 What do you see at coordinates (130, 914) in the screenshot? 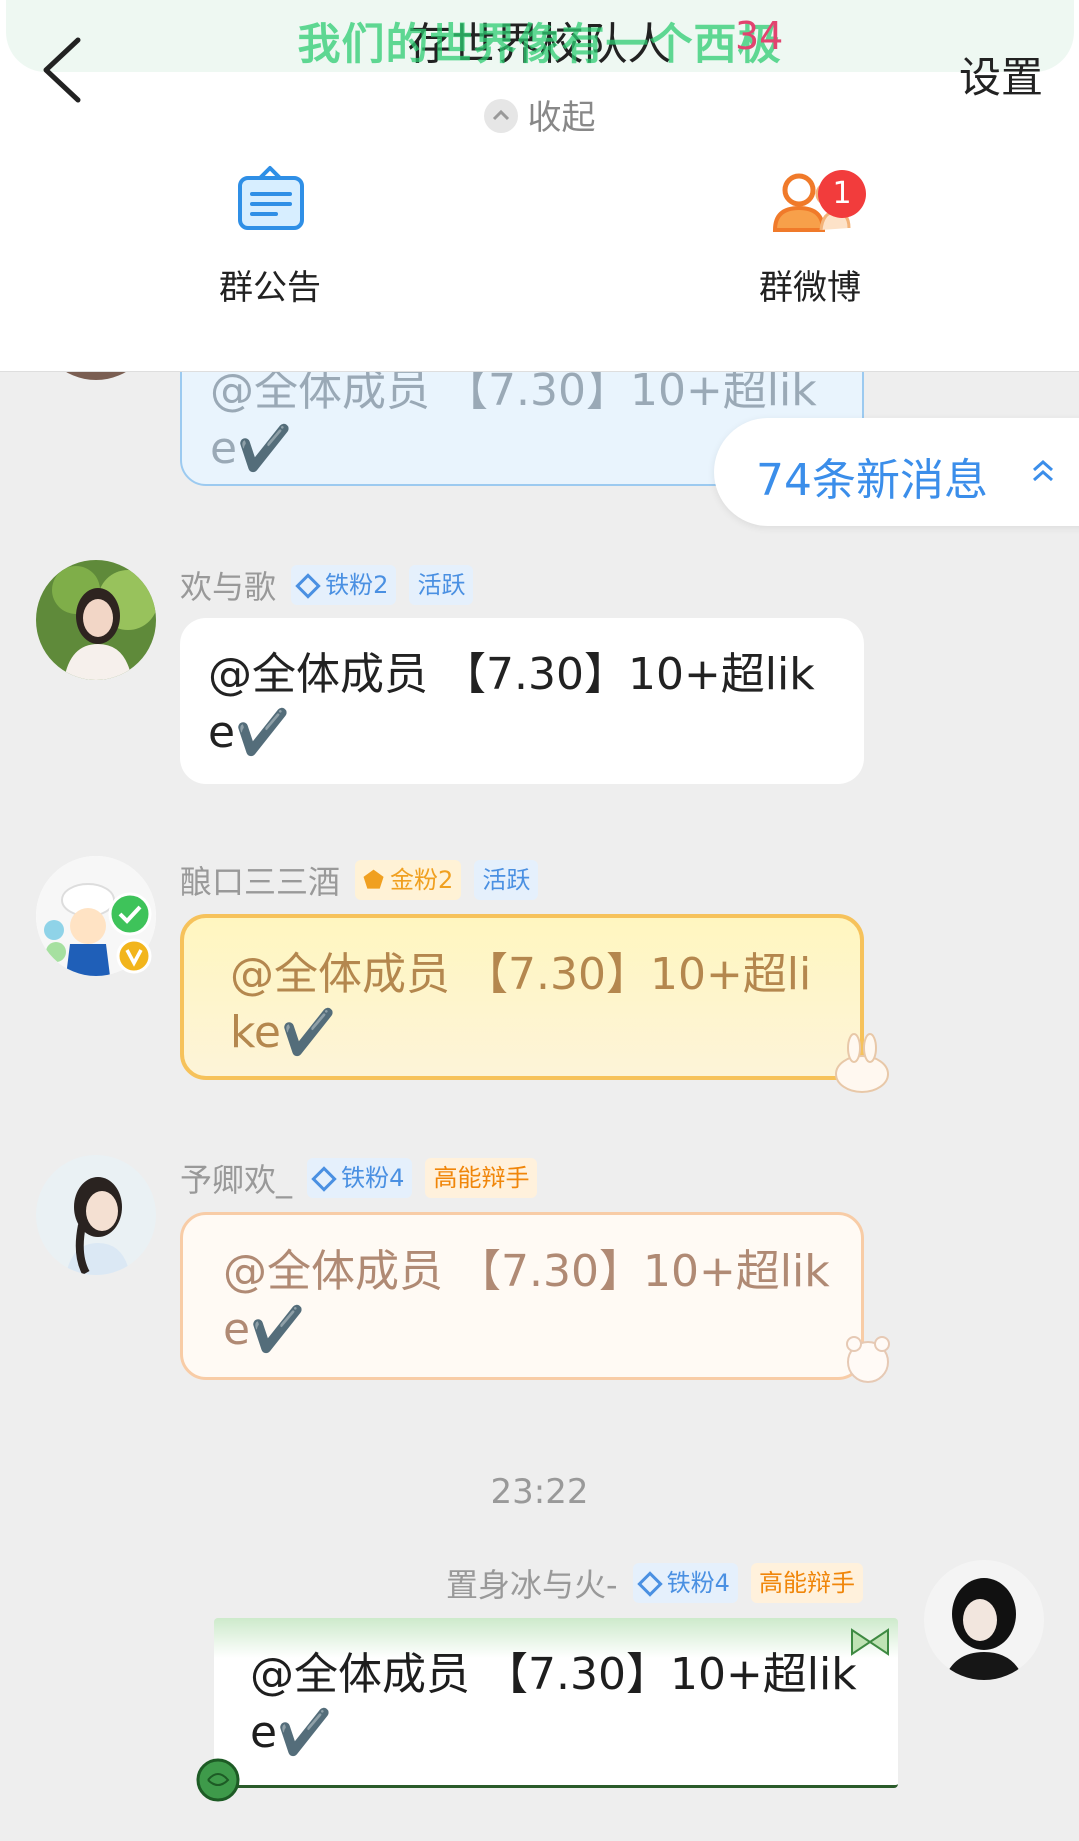
I see `verified-check-icon` at bounding box center [130, 914].